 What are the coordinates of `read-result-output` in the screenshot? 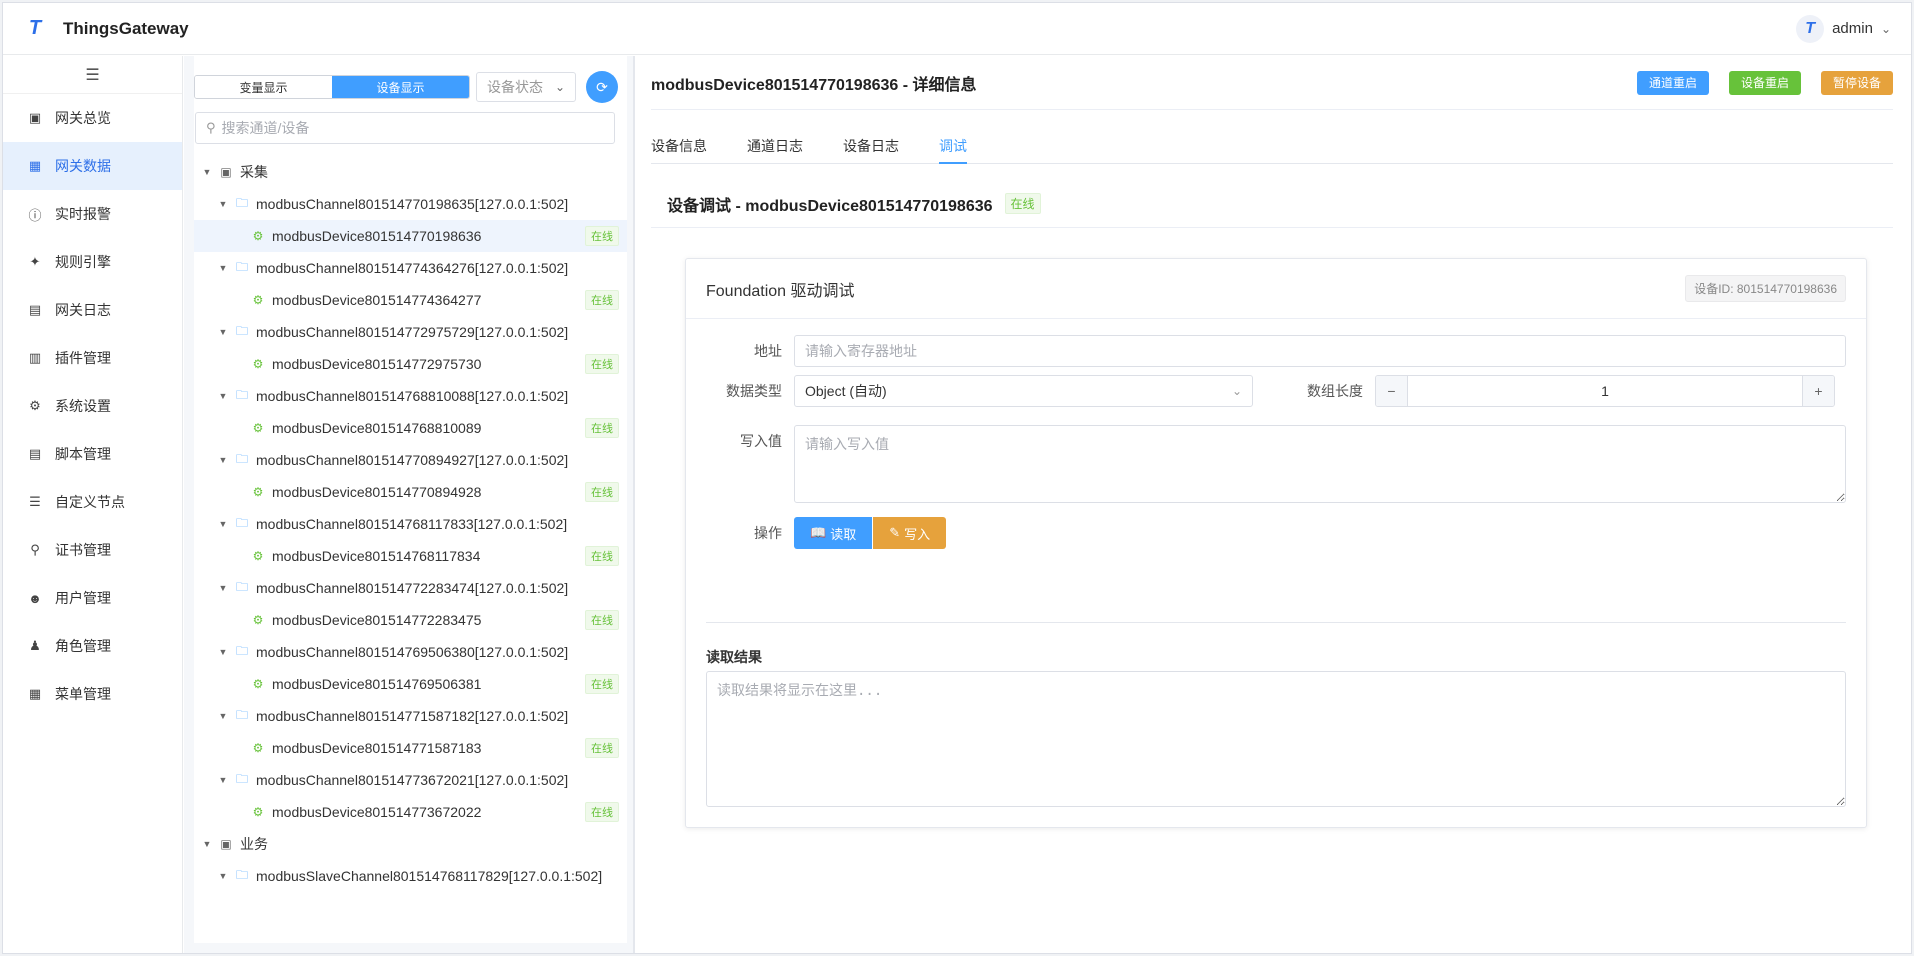 It's located at (1276, 739).